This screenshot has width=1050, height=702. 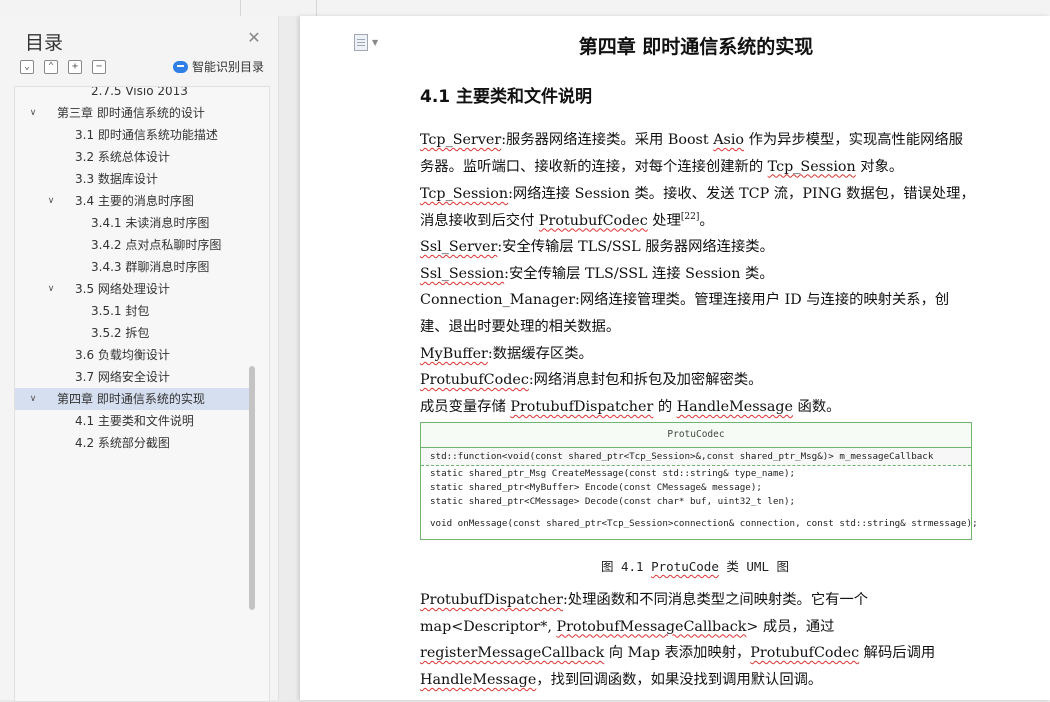 What do you see at coordinates (27, 67) in the screenshot?
I see `collapse-all-icon: ⌄` at bounding box center [27, 67].